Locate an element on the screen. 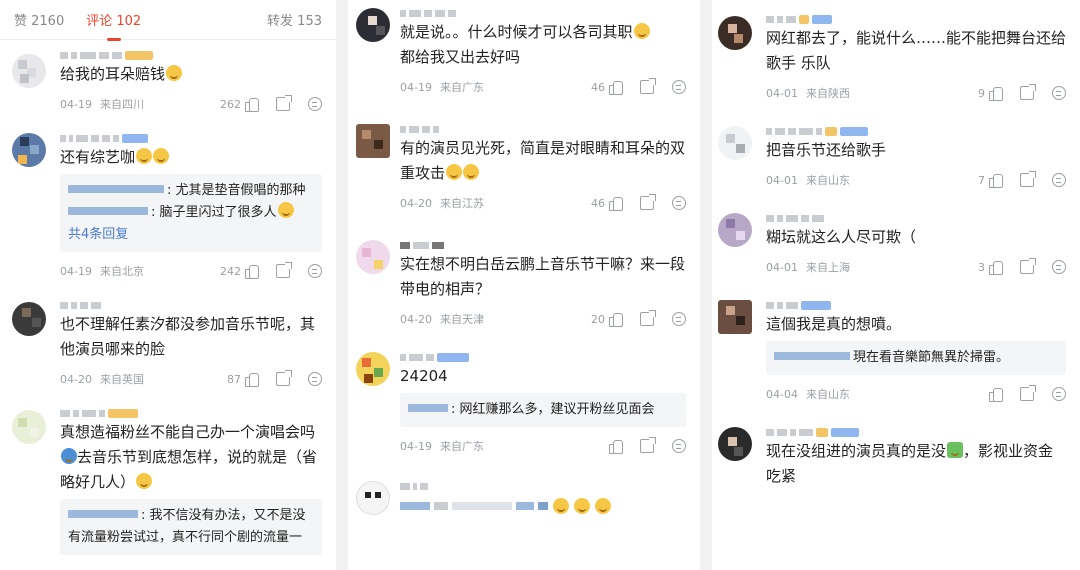  comment-text: 给我的耳朵赔钱 is located at coordinates (191, 74).